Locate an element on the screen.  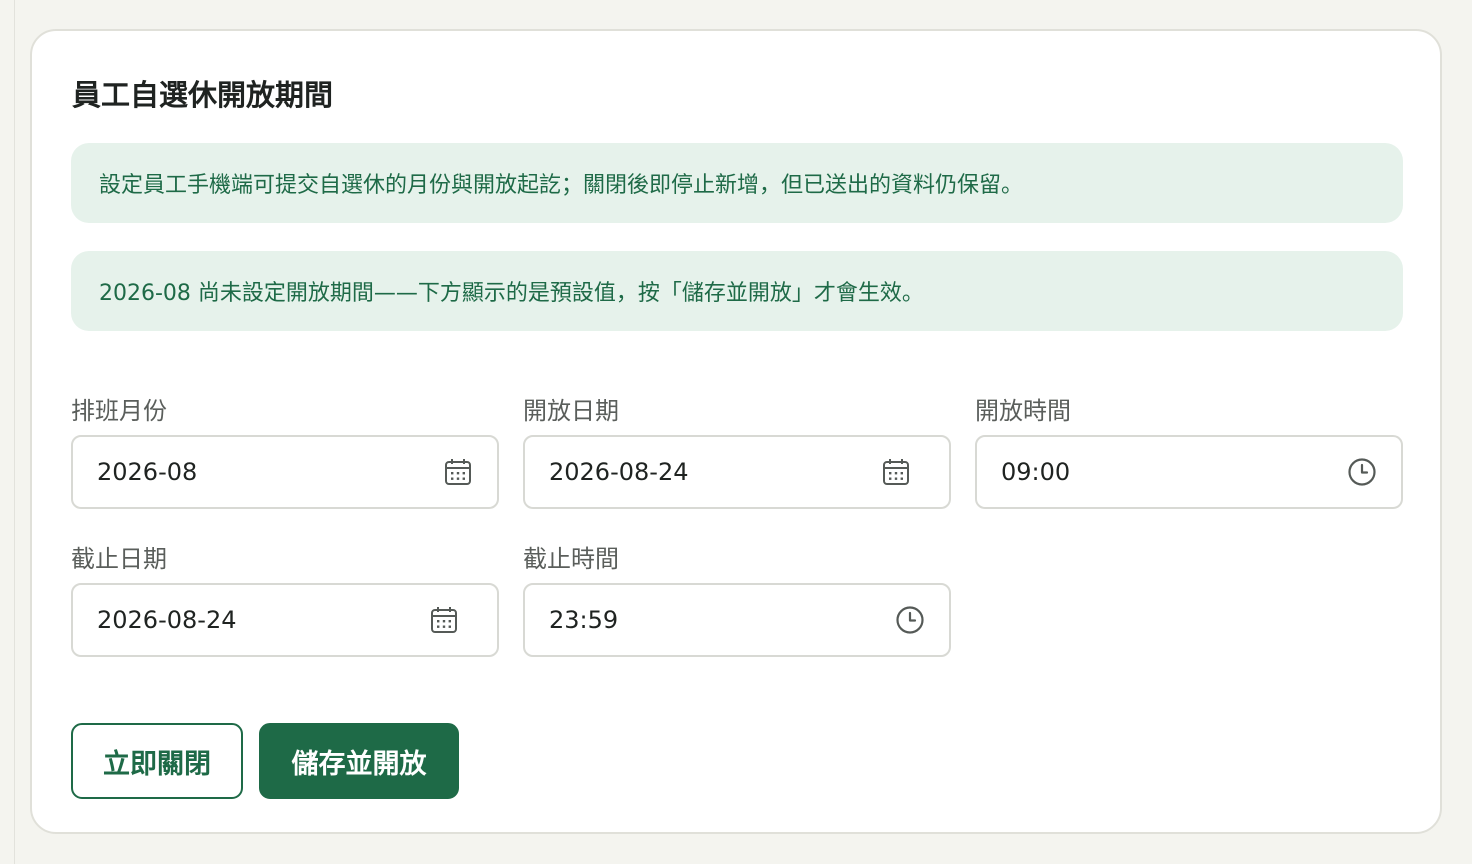
close-time-field: 截止時間 23:59 is located at coordinates (737, 600).